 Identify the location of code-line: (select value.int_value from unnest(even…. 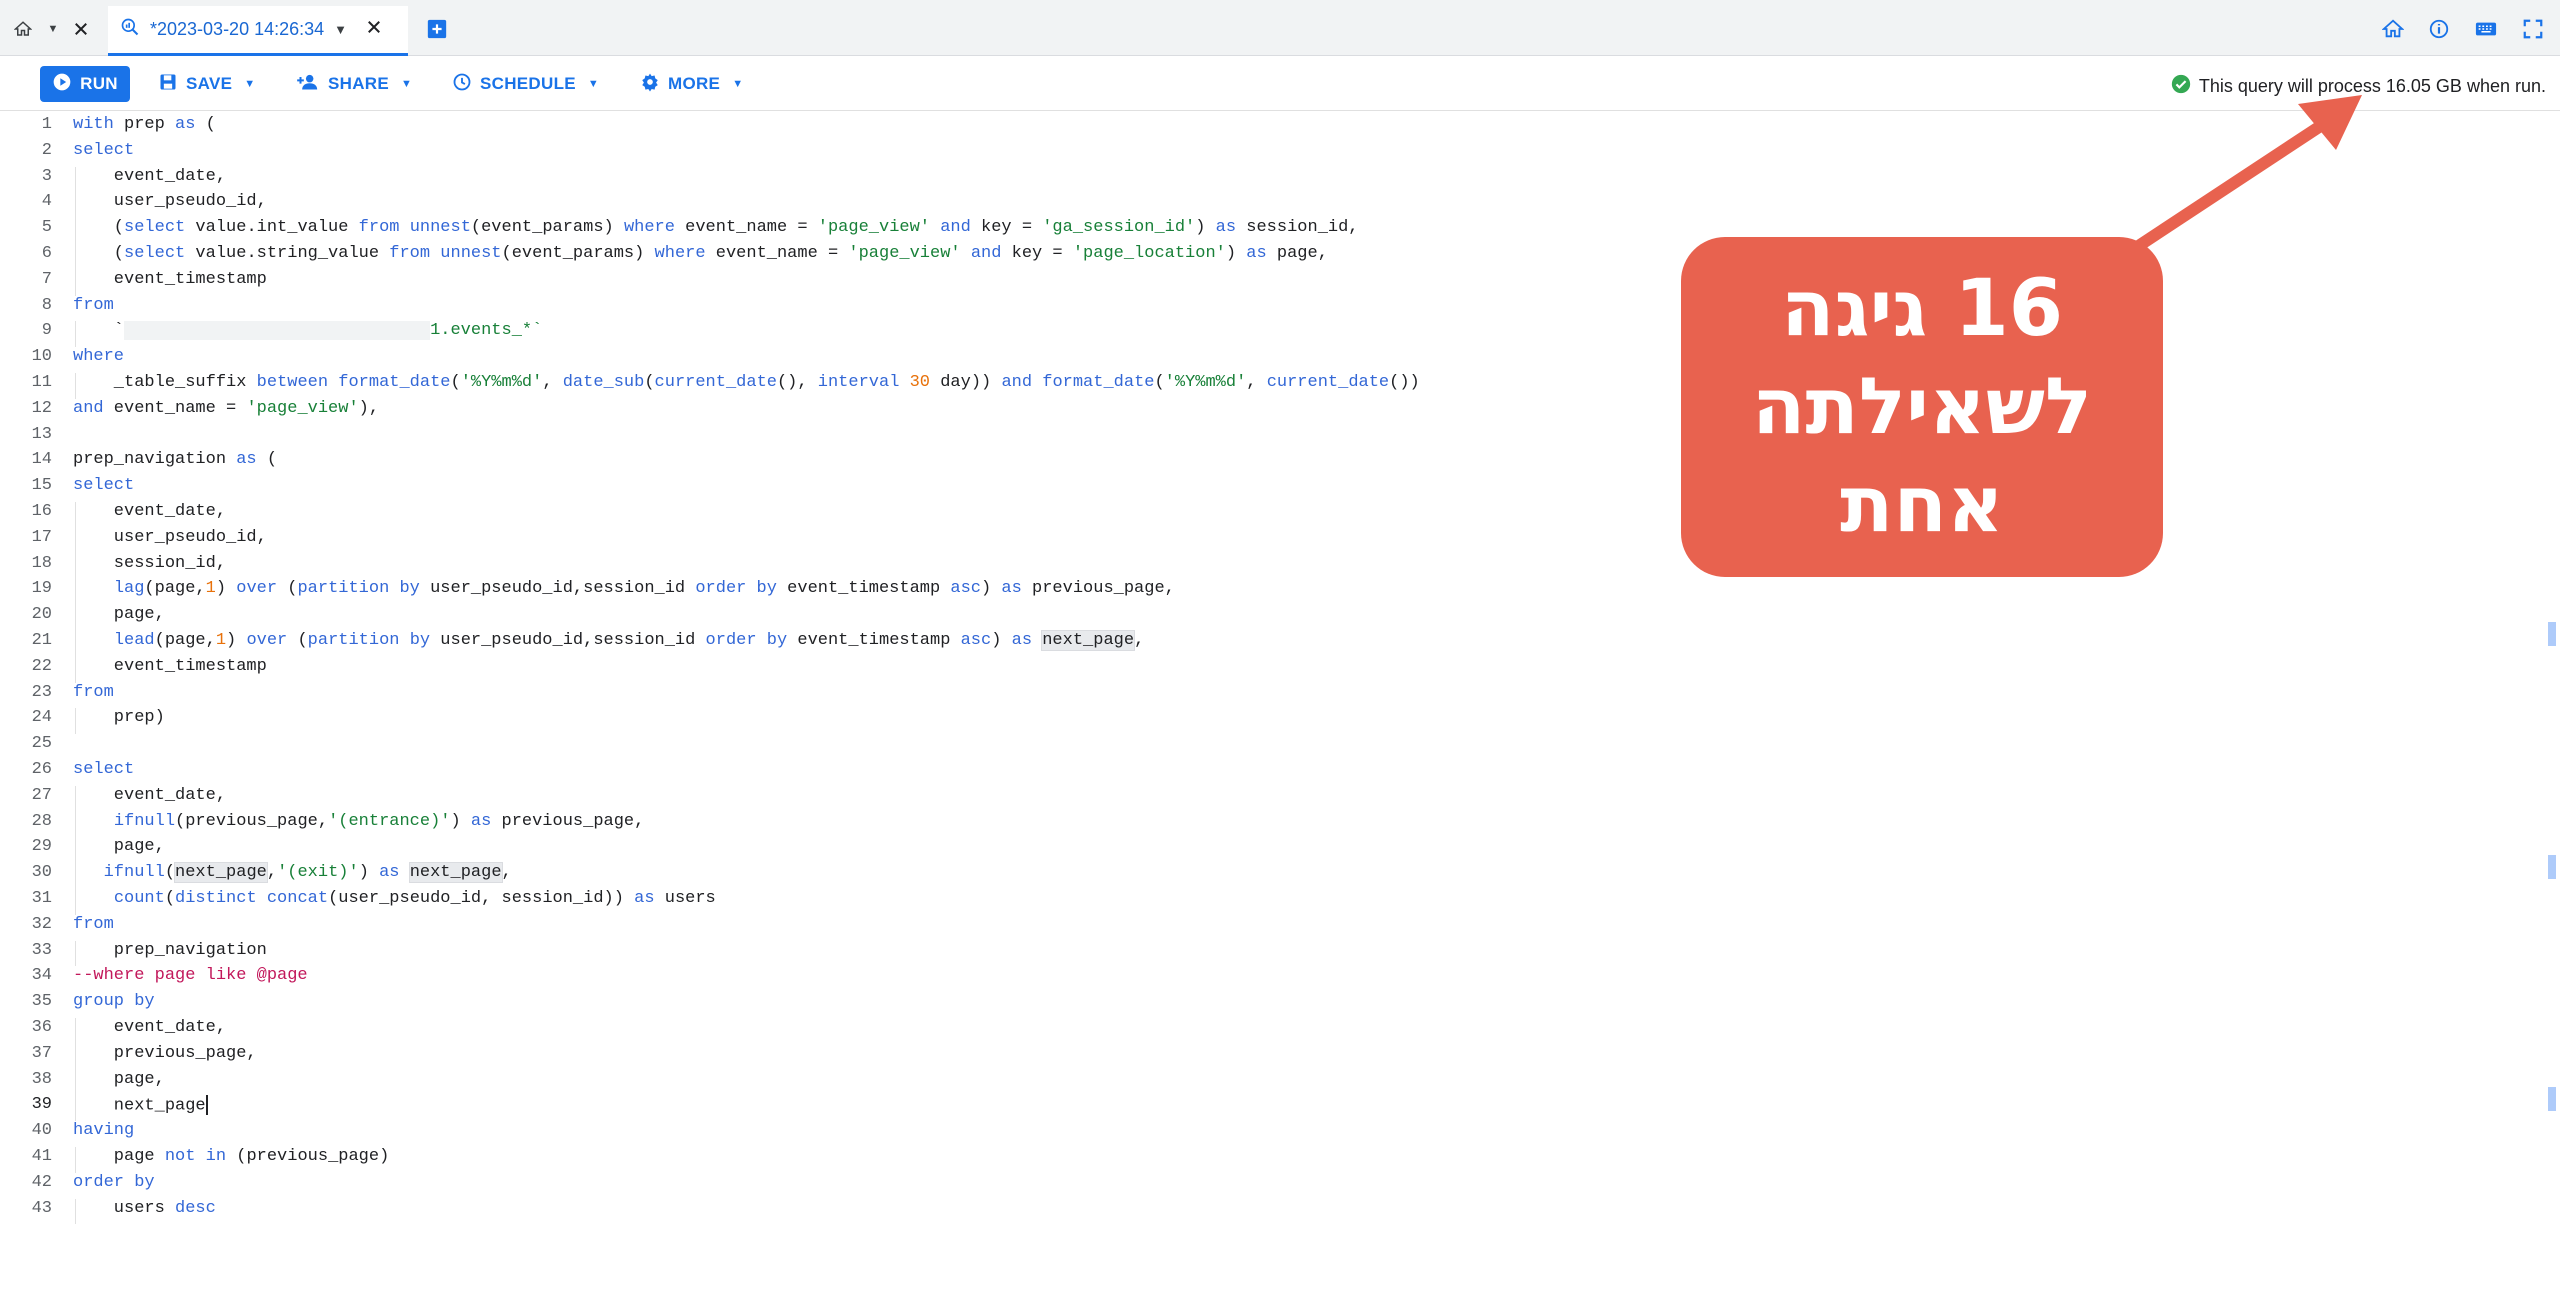
(716, 227).